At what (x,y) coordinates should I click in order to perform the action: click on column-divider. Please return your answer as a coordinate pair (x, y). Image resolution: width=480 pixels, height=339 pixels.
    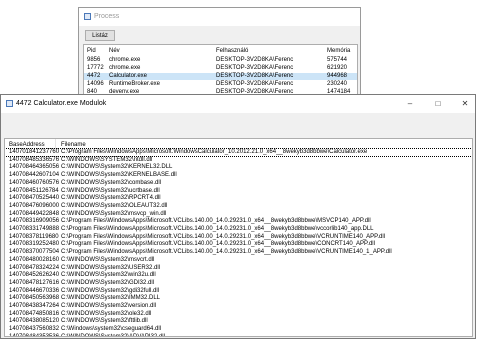
    Looking at the image, I should click on (55, 144).